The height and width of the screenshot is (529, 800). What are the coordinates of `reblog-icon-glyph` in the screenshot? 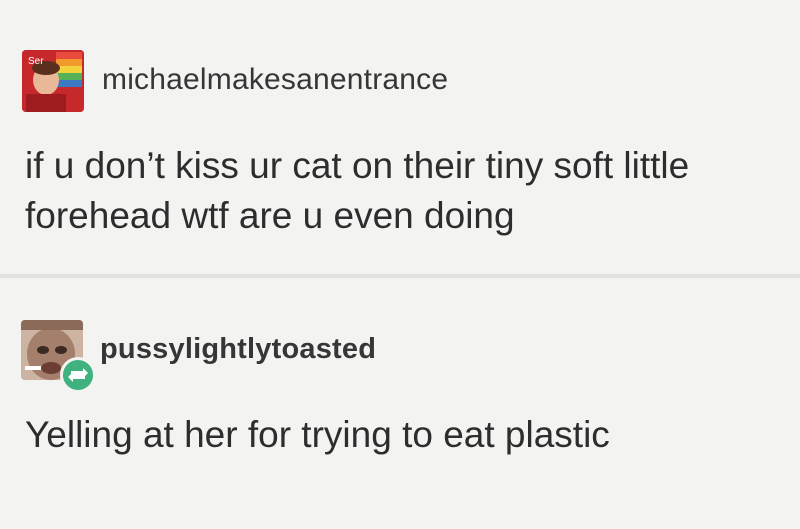 It's located at (78, 375).